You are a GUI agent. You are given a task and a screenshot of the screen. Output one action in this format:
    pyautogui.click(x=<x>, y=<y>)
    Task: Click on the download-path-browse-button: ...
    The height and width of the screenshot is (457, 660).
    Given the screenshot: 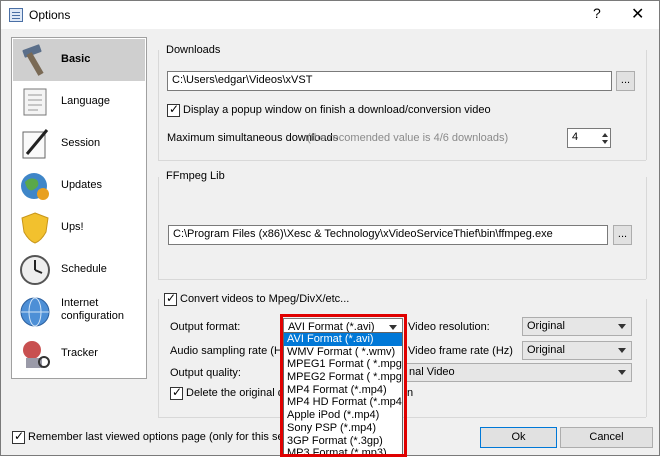 What is the action you would take?
    pyautogui.click(x=625, y=81)
    